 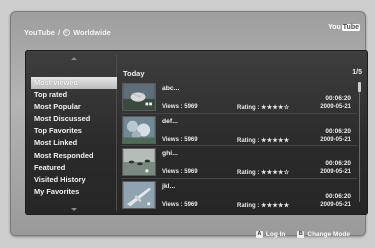 What do you see at coordinates (74, 95) in the screenshot?
I see `sidebar-item-top-rated: Top rated` at bounding box center [74, 95].